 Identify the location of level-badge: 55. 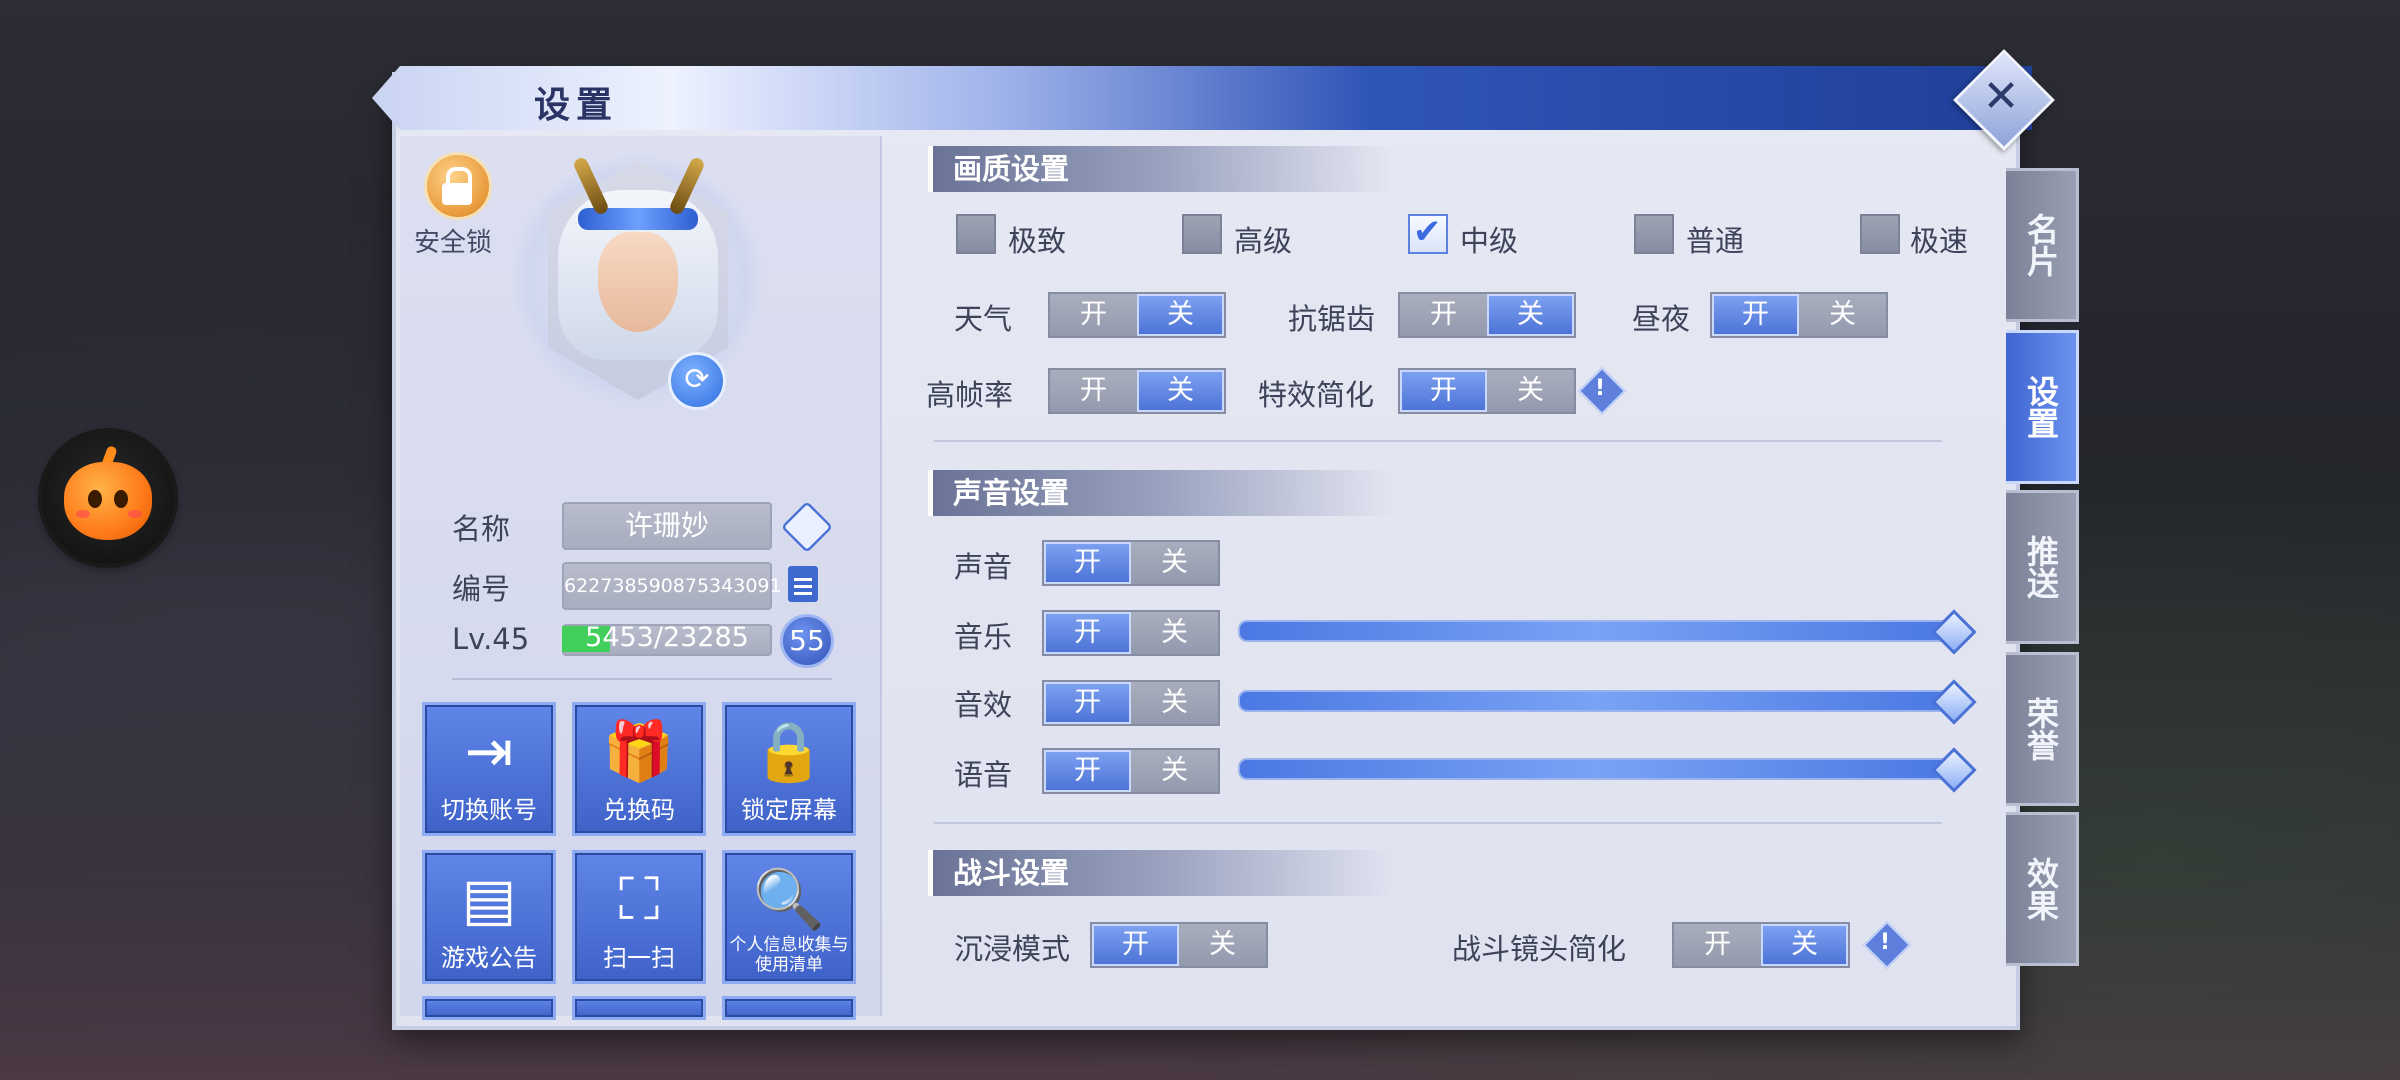
(807, 641).